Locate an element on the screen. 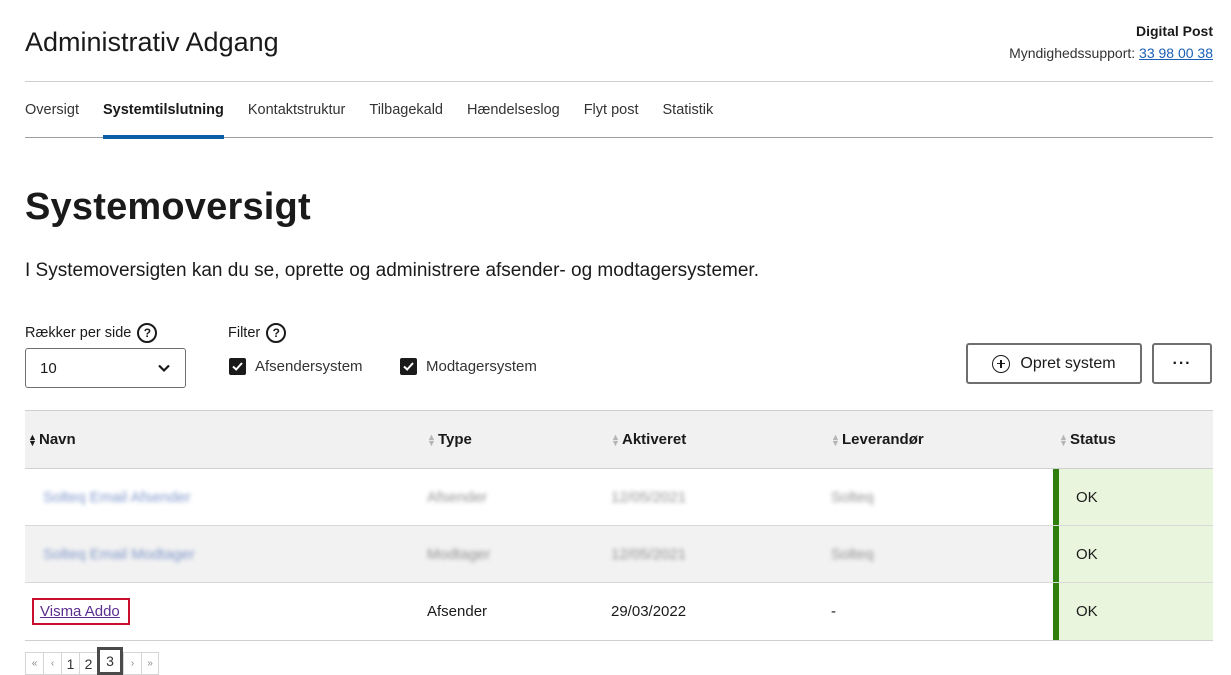 The image size is (1231, 675). system-name-link: Solteq Email Modtager is located at coordinates (119, 554).